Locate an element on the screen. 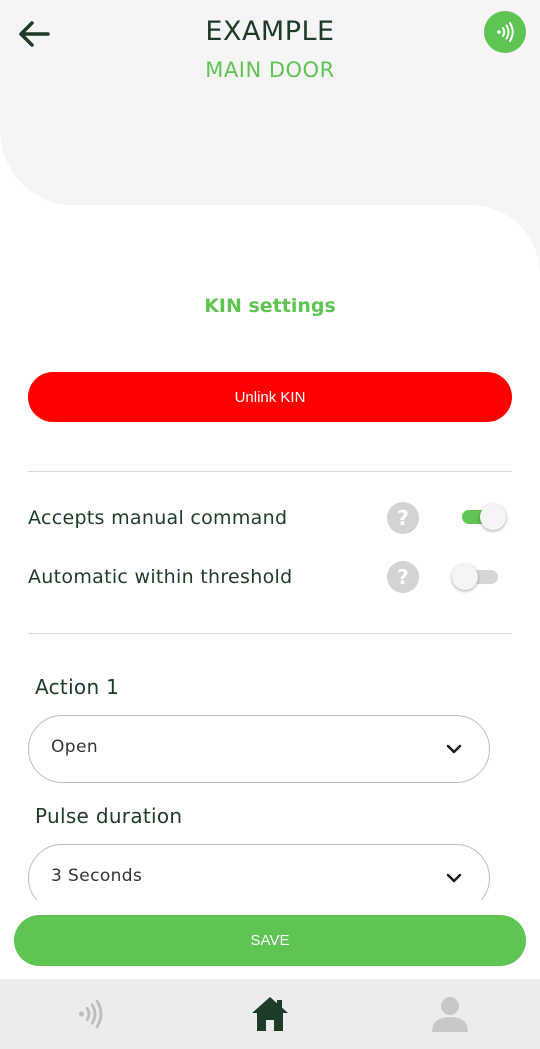  home-icon is located at coordinates (270, 1014).